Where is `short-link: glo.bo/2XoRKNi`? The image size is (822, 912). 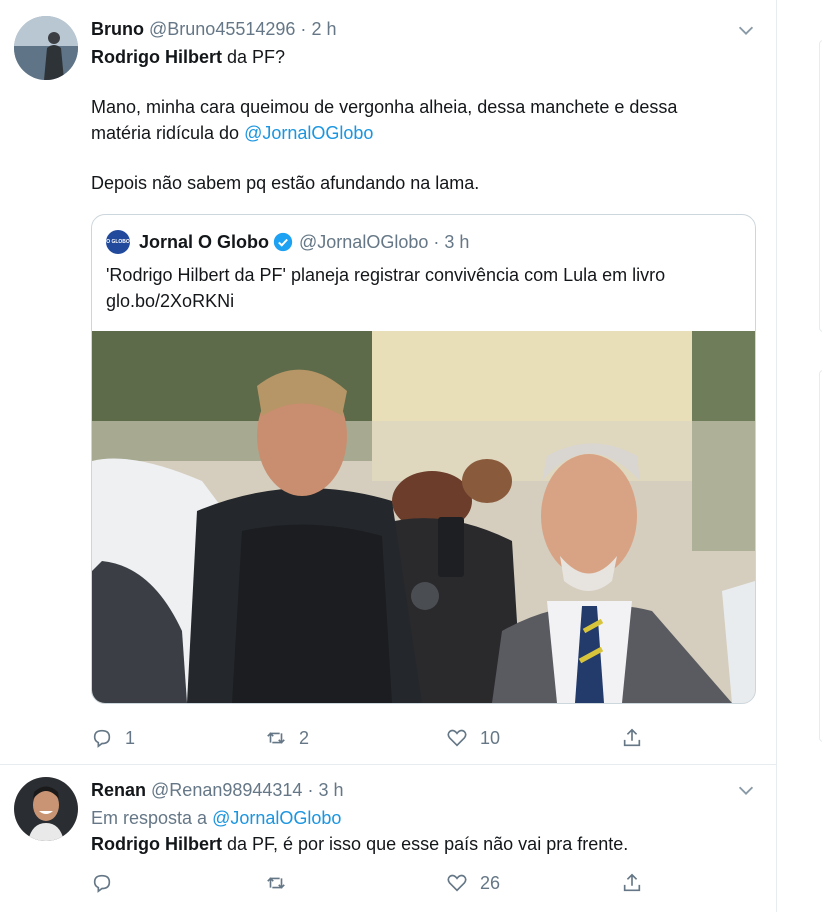
short-link: glo.bo/2XoRKNi is located at coordinates (385, 301).